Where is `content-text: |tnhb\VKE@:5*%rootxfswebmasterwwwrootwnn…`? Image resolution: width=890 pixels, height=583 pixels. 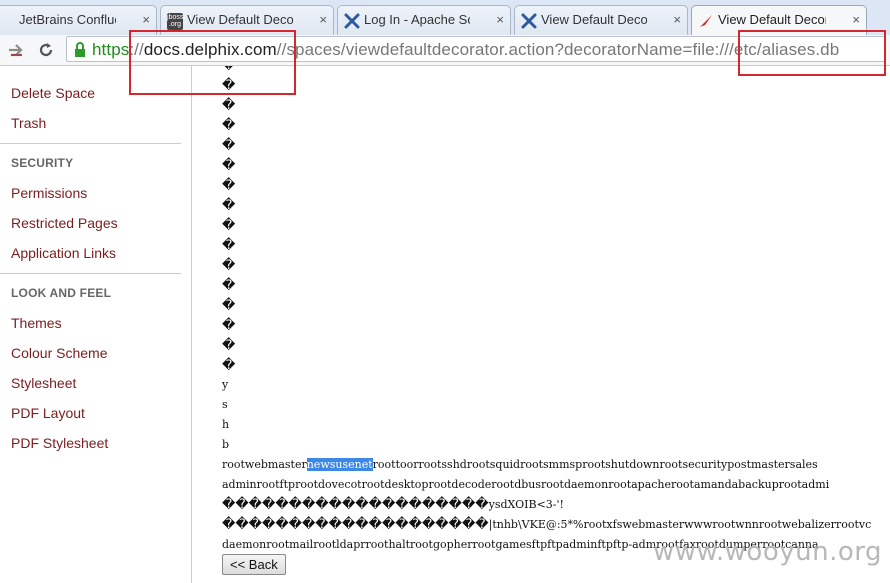 content-text: |tnhb\VKE@:5*%rootxfswebmasterwwwrootwnn… is located at coordinates (680, 524).